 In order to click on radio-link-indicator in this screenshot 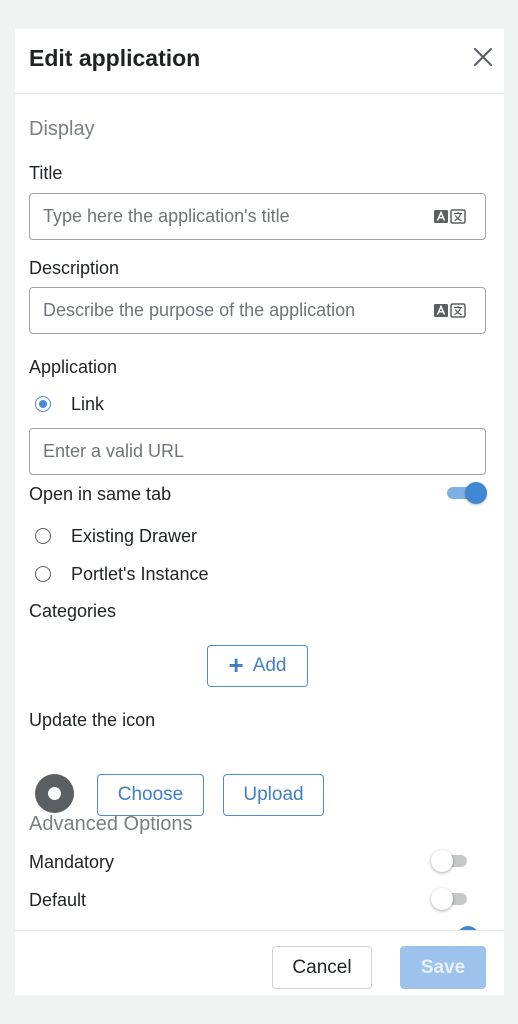, I will do `click(43, 404)`.